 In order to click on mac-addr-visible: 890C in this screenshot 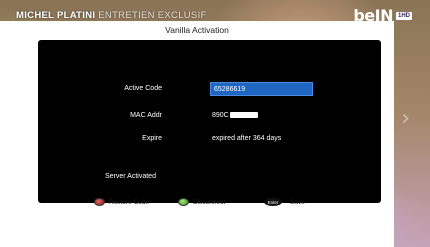, I will do `click(220, 115)`.